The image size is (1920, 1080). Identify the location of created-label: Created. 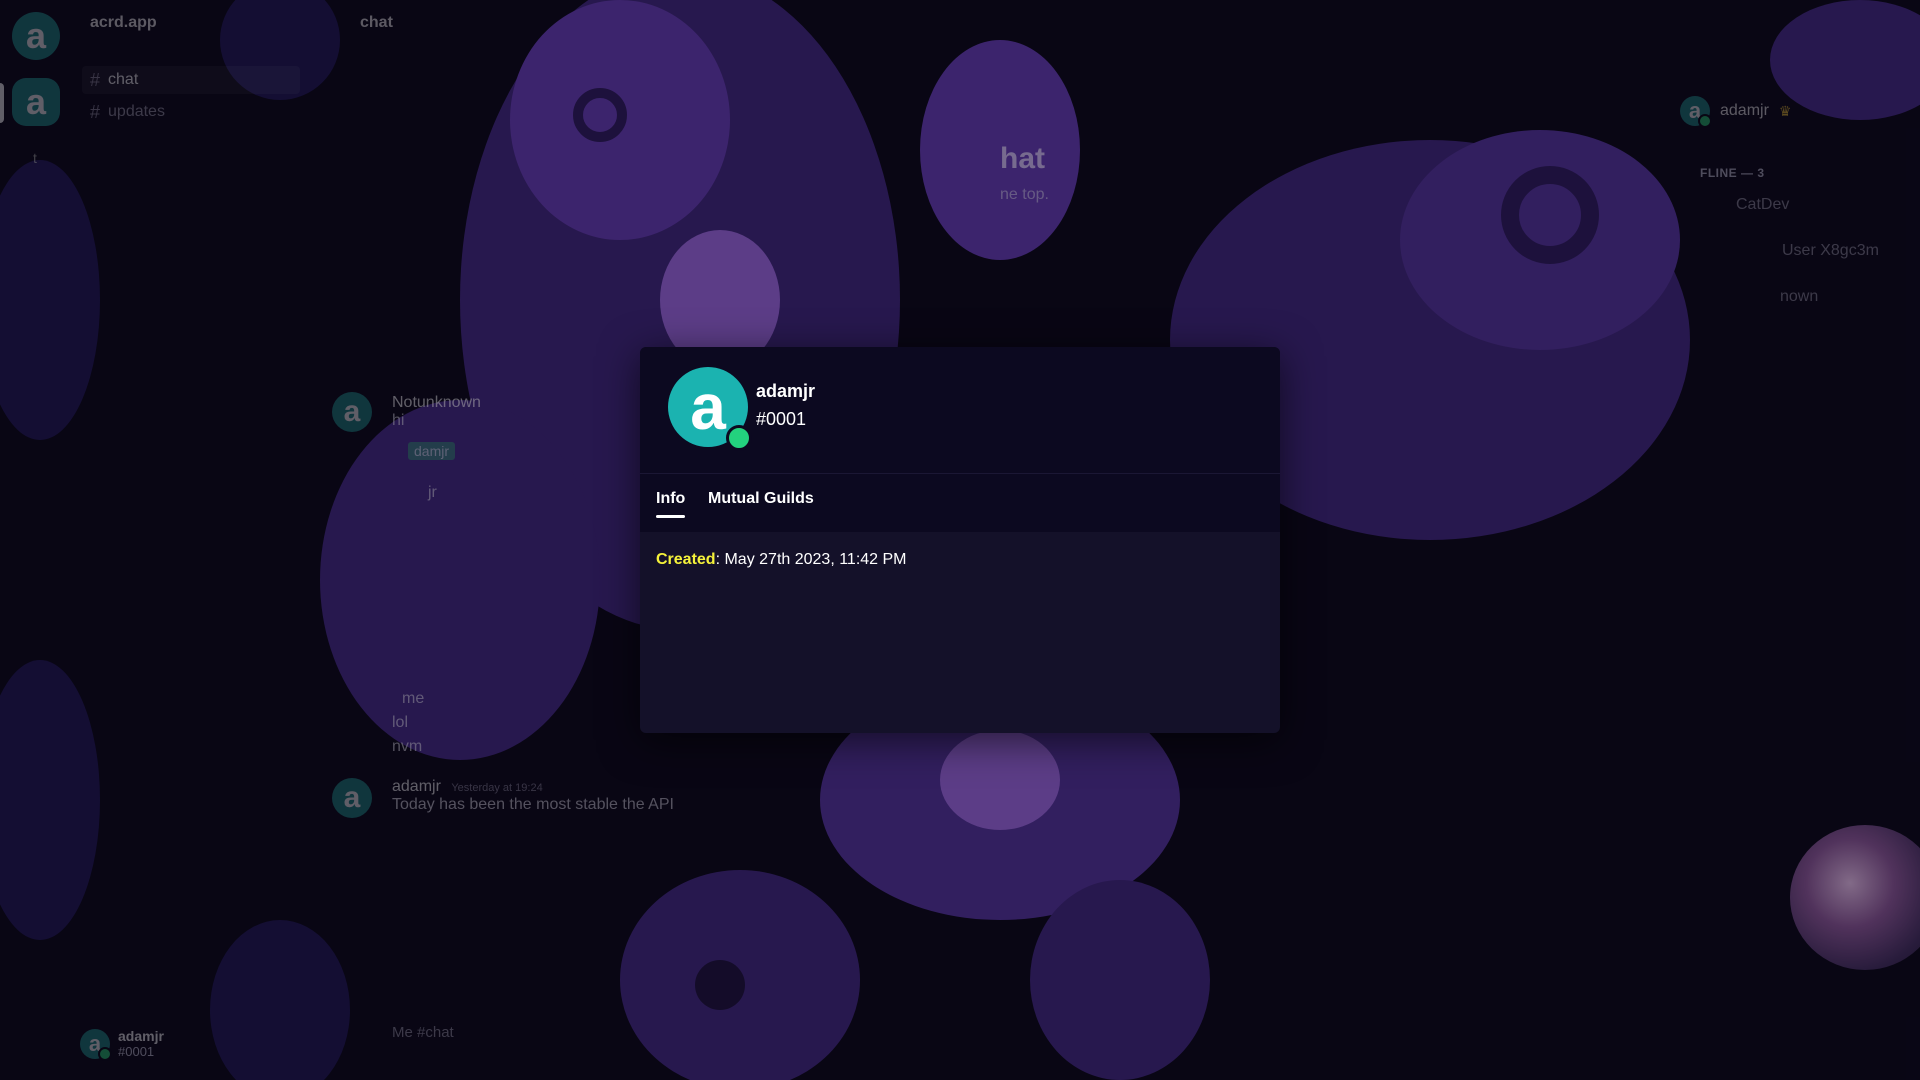
(686, 559).